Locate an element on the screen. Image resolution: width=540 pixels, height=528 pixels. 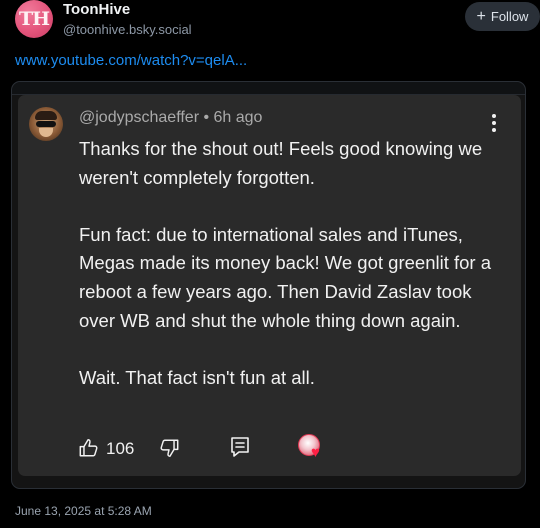
avatar-mask is located at coordinates (46, 124).